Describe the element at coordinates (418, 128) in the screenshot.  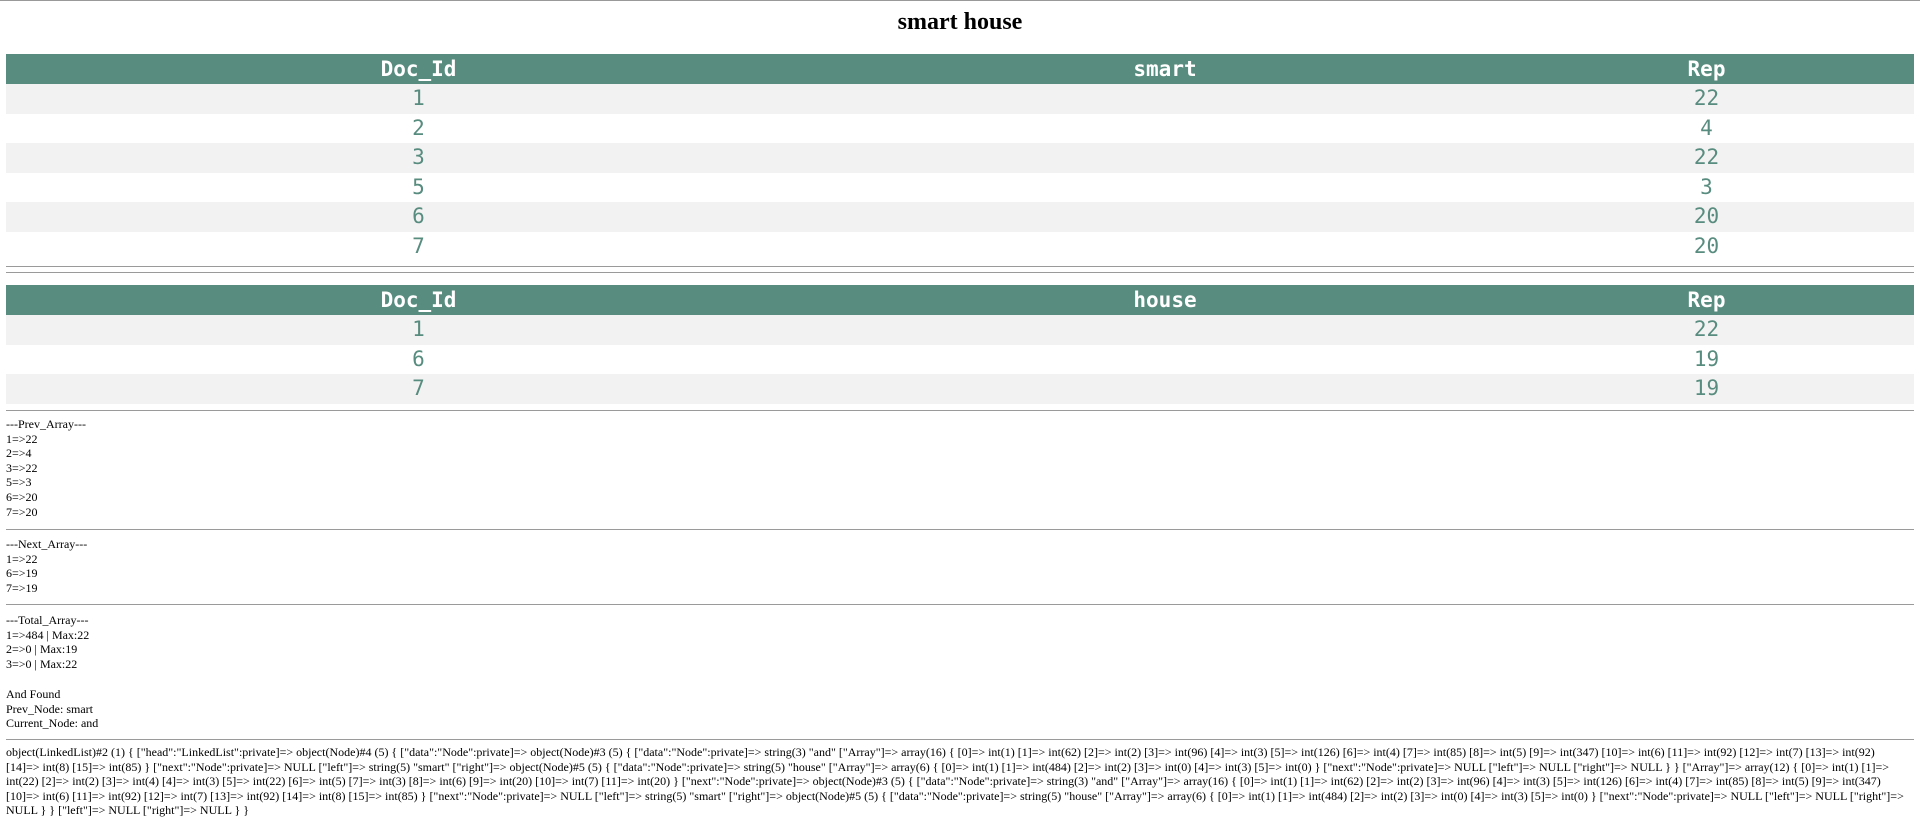
I see `cell-doc-id: 2` at that location.